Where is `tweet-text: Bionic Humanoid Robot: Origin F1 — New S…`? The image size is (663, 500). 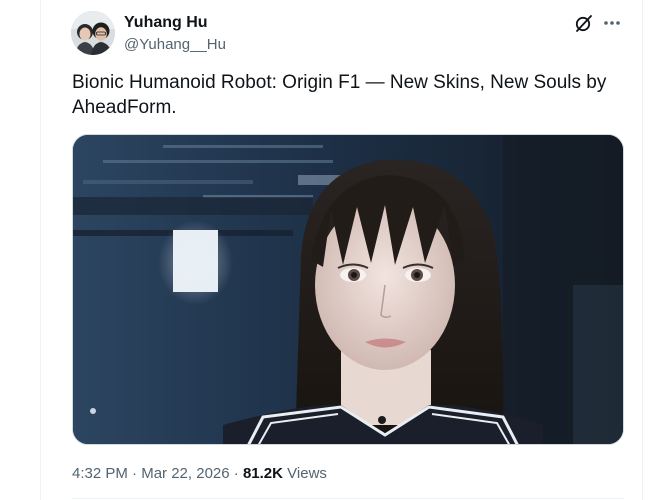 tweet-text: Bionic Humanoid Robot: Origin F1 — New S… is located at coordinates (341, 95).